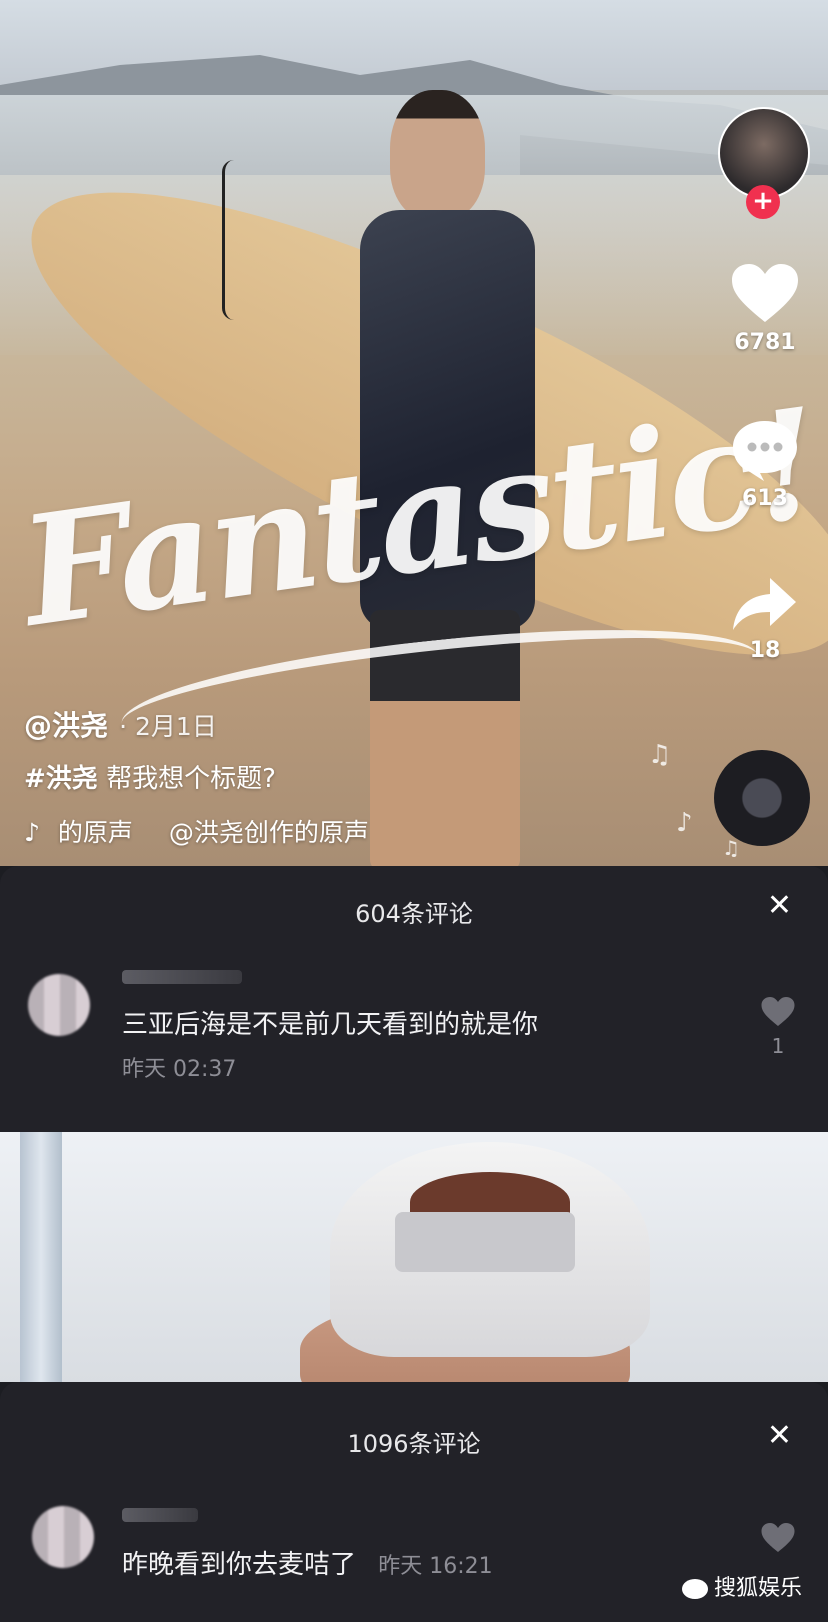 The image size is (828, 1622). Describe the element at coordinates (32, 832) in the screenshot. I see `tiktok-icon: ♪` at that location.